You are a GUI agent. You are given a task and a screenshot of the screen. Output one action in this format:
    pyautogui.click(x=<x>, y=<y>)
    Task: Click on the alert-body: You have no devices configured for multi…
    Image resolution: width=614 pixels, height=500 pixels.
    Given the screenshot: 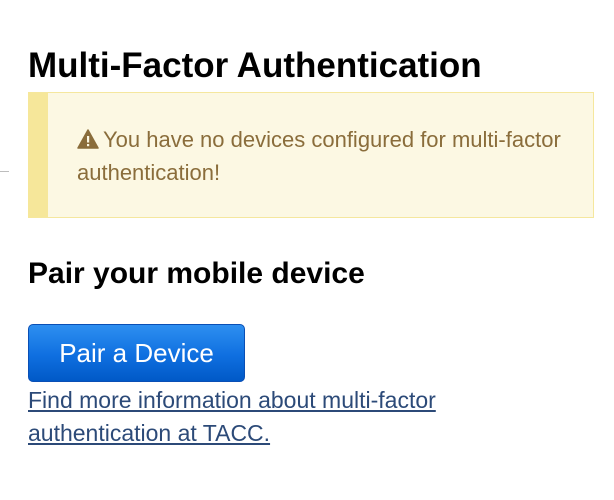 What is the action you would take?
    pyautogui.click(x=322, y=156)
    